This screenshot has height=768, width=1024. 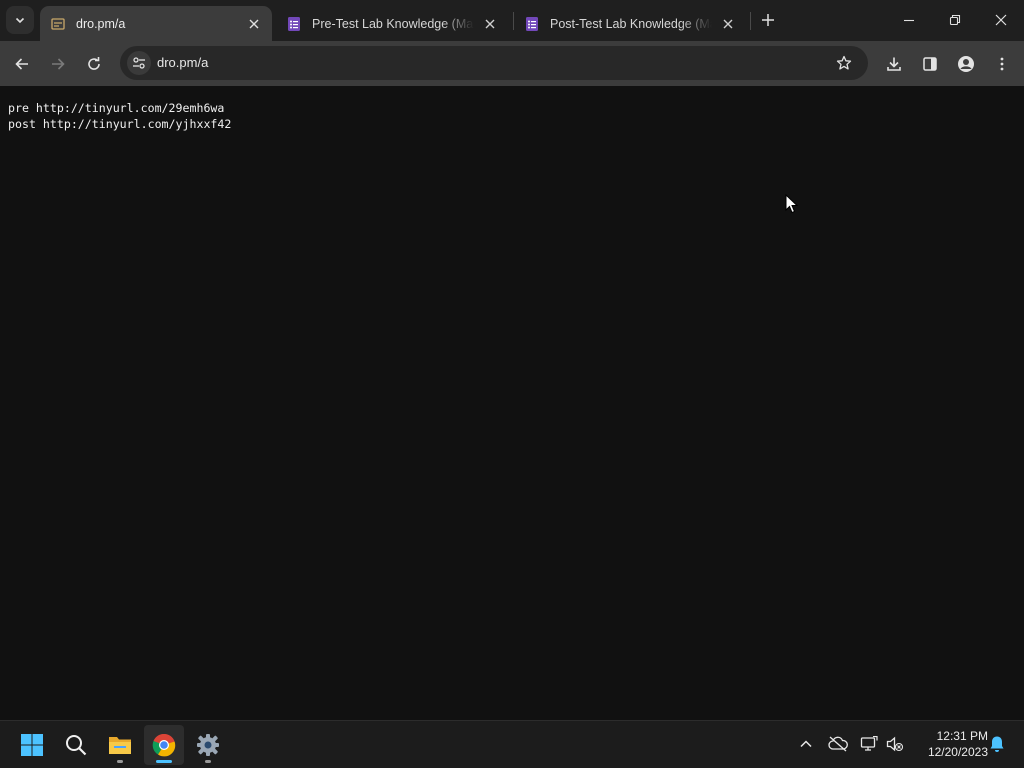 I want to click on volume-button, so click(x=895, y=744).